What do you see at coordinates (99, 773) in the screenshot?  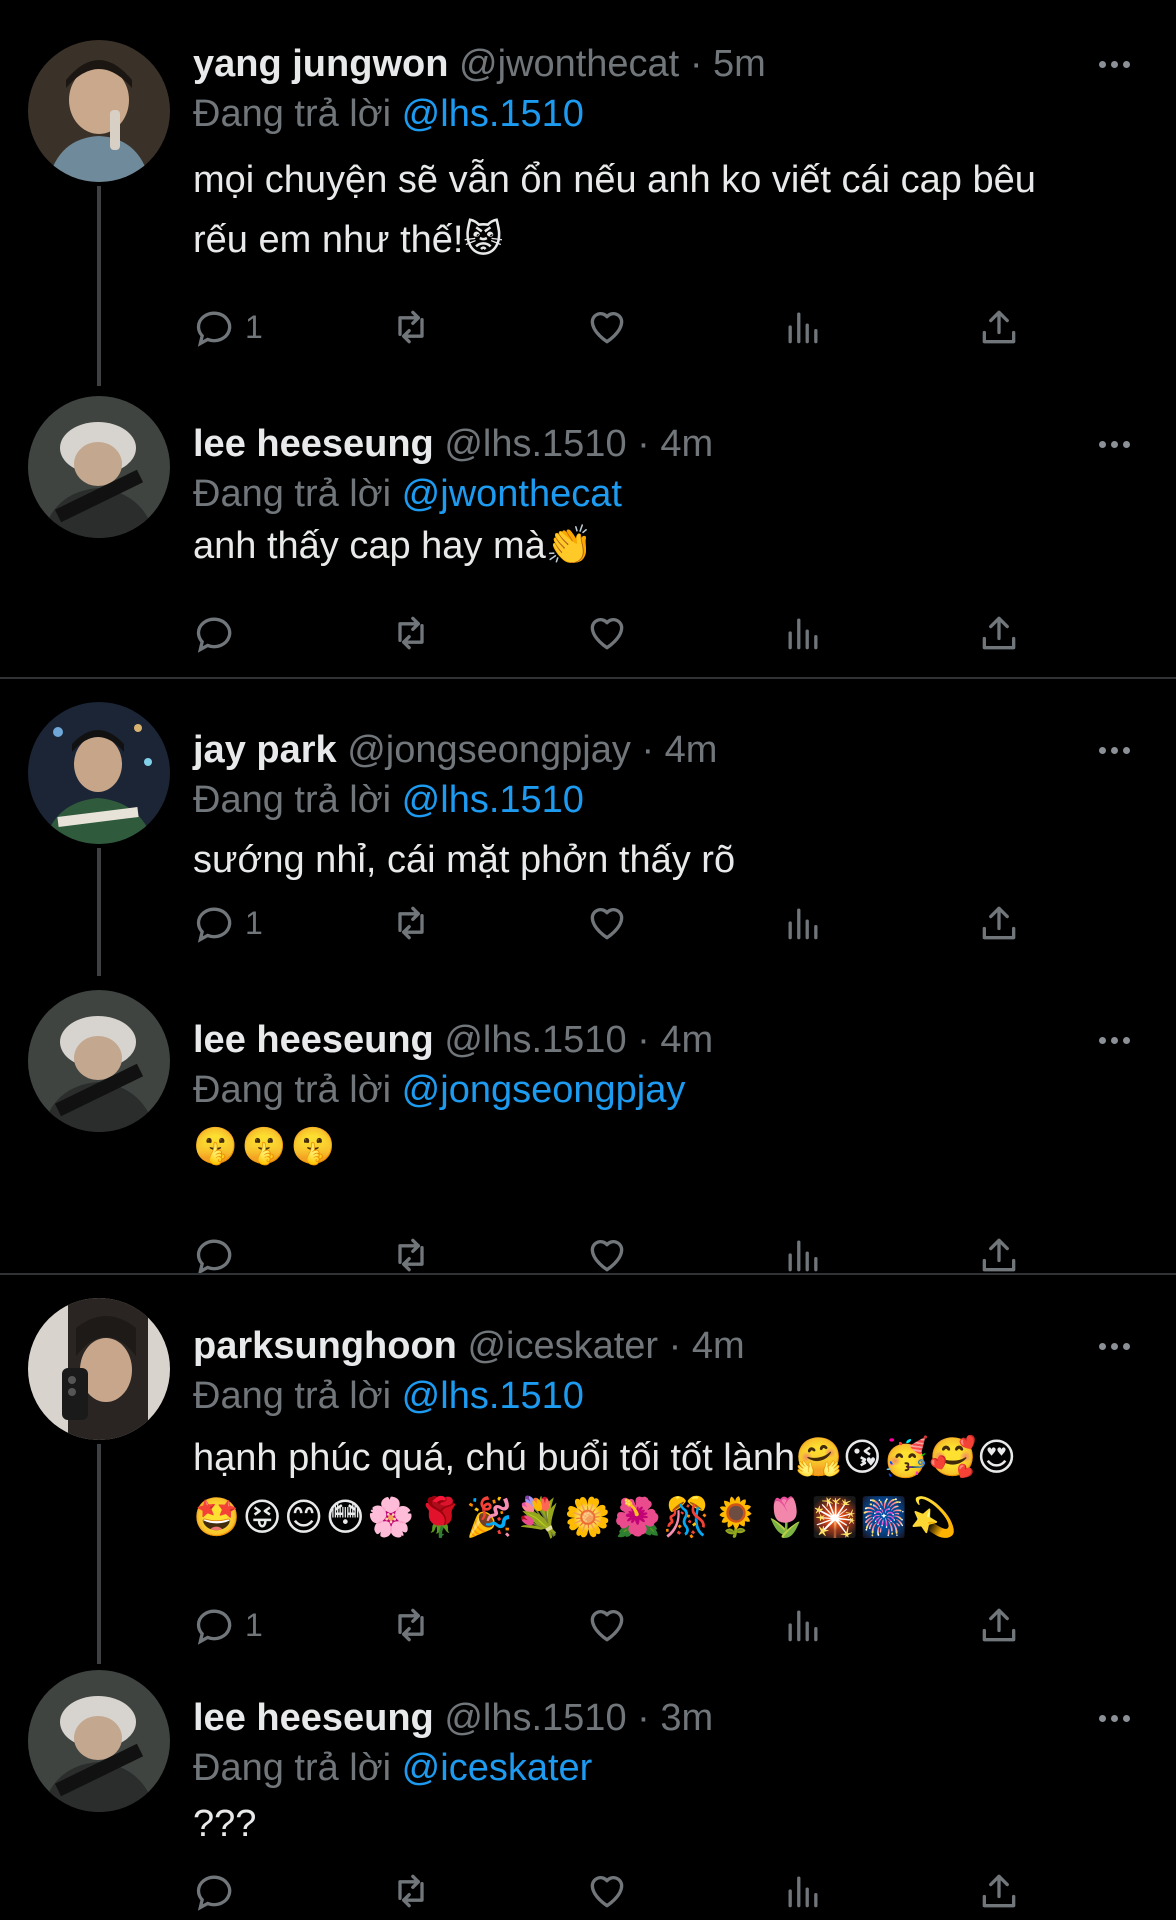 I see `avatar-jongseongpjay` at bounding box center [99, 773].